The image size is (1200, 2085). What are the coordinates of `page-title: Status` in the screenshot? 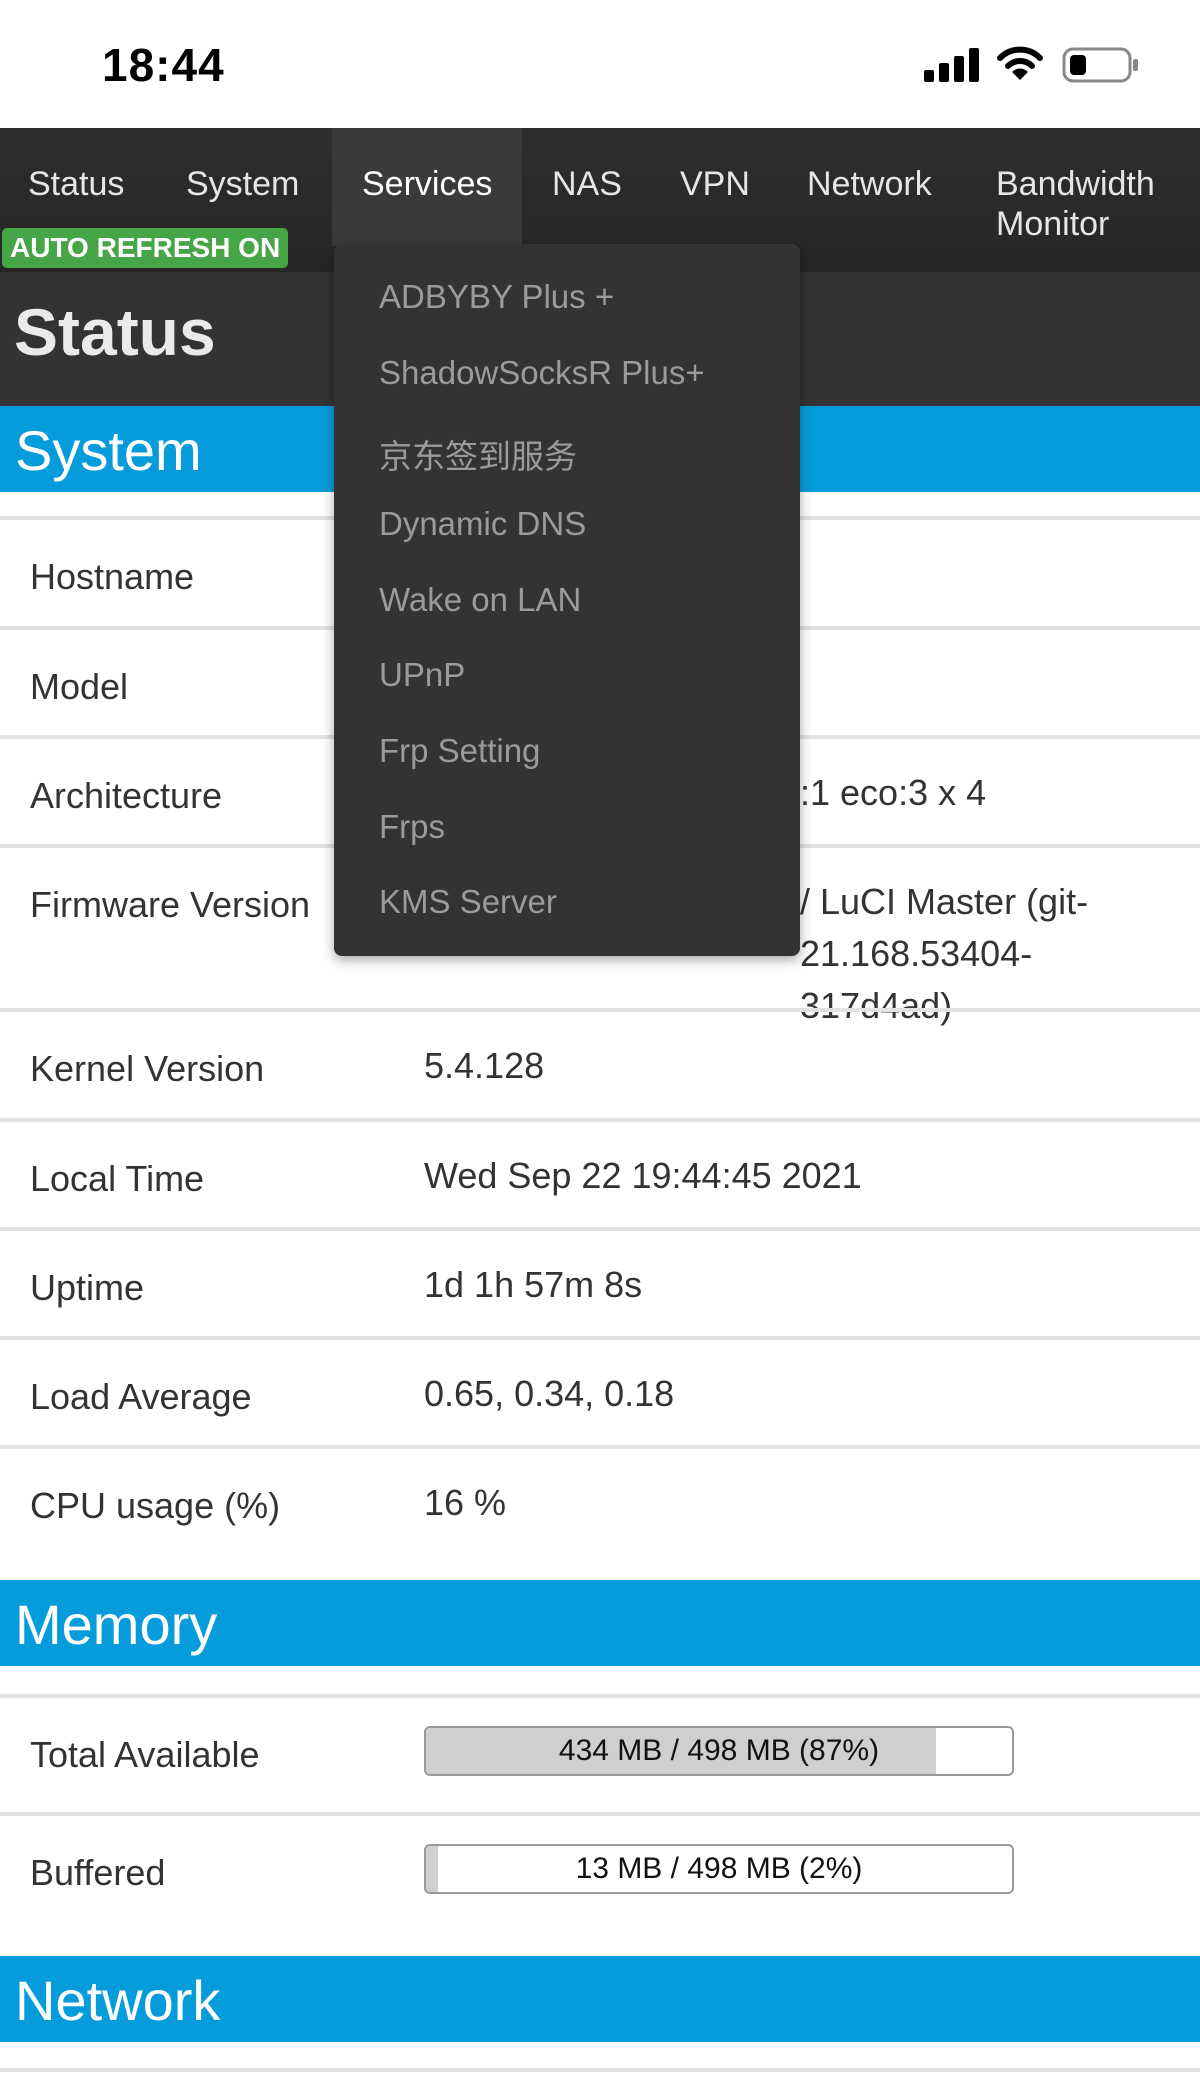 It's located at (115, 332).